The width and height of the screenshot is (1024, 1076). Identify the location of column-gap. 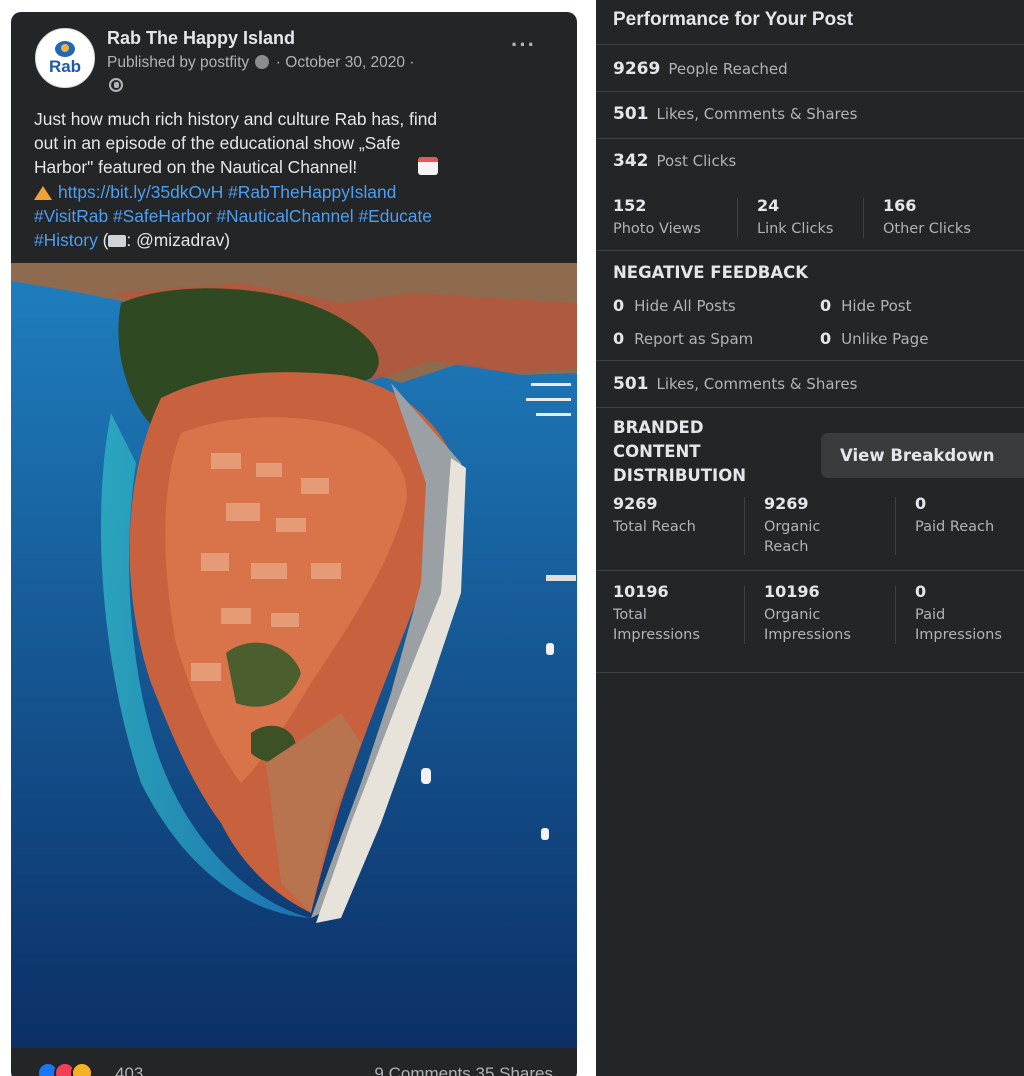
(586, 538).